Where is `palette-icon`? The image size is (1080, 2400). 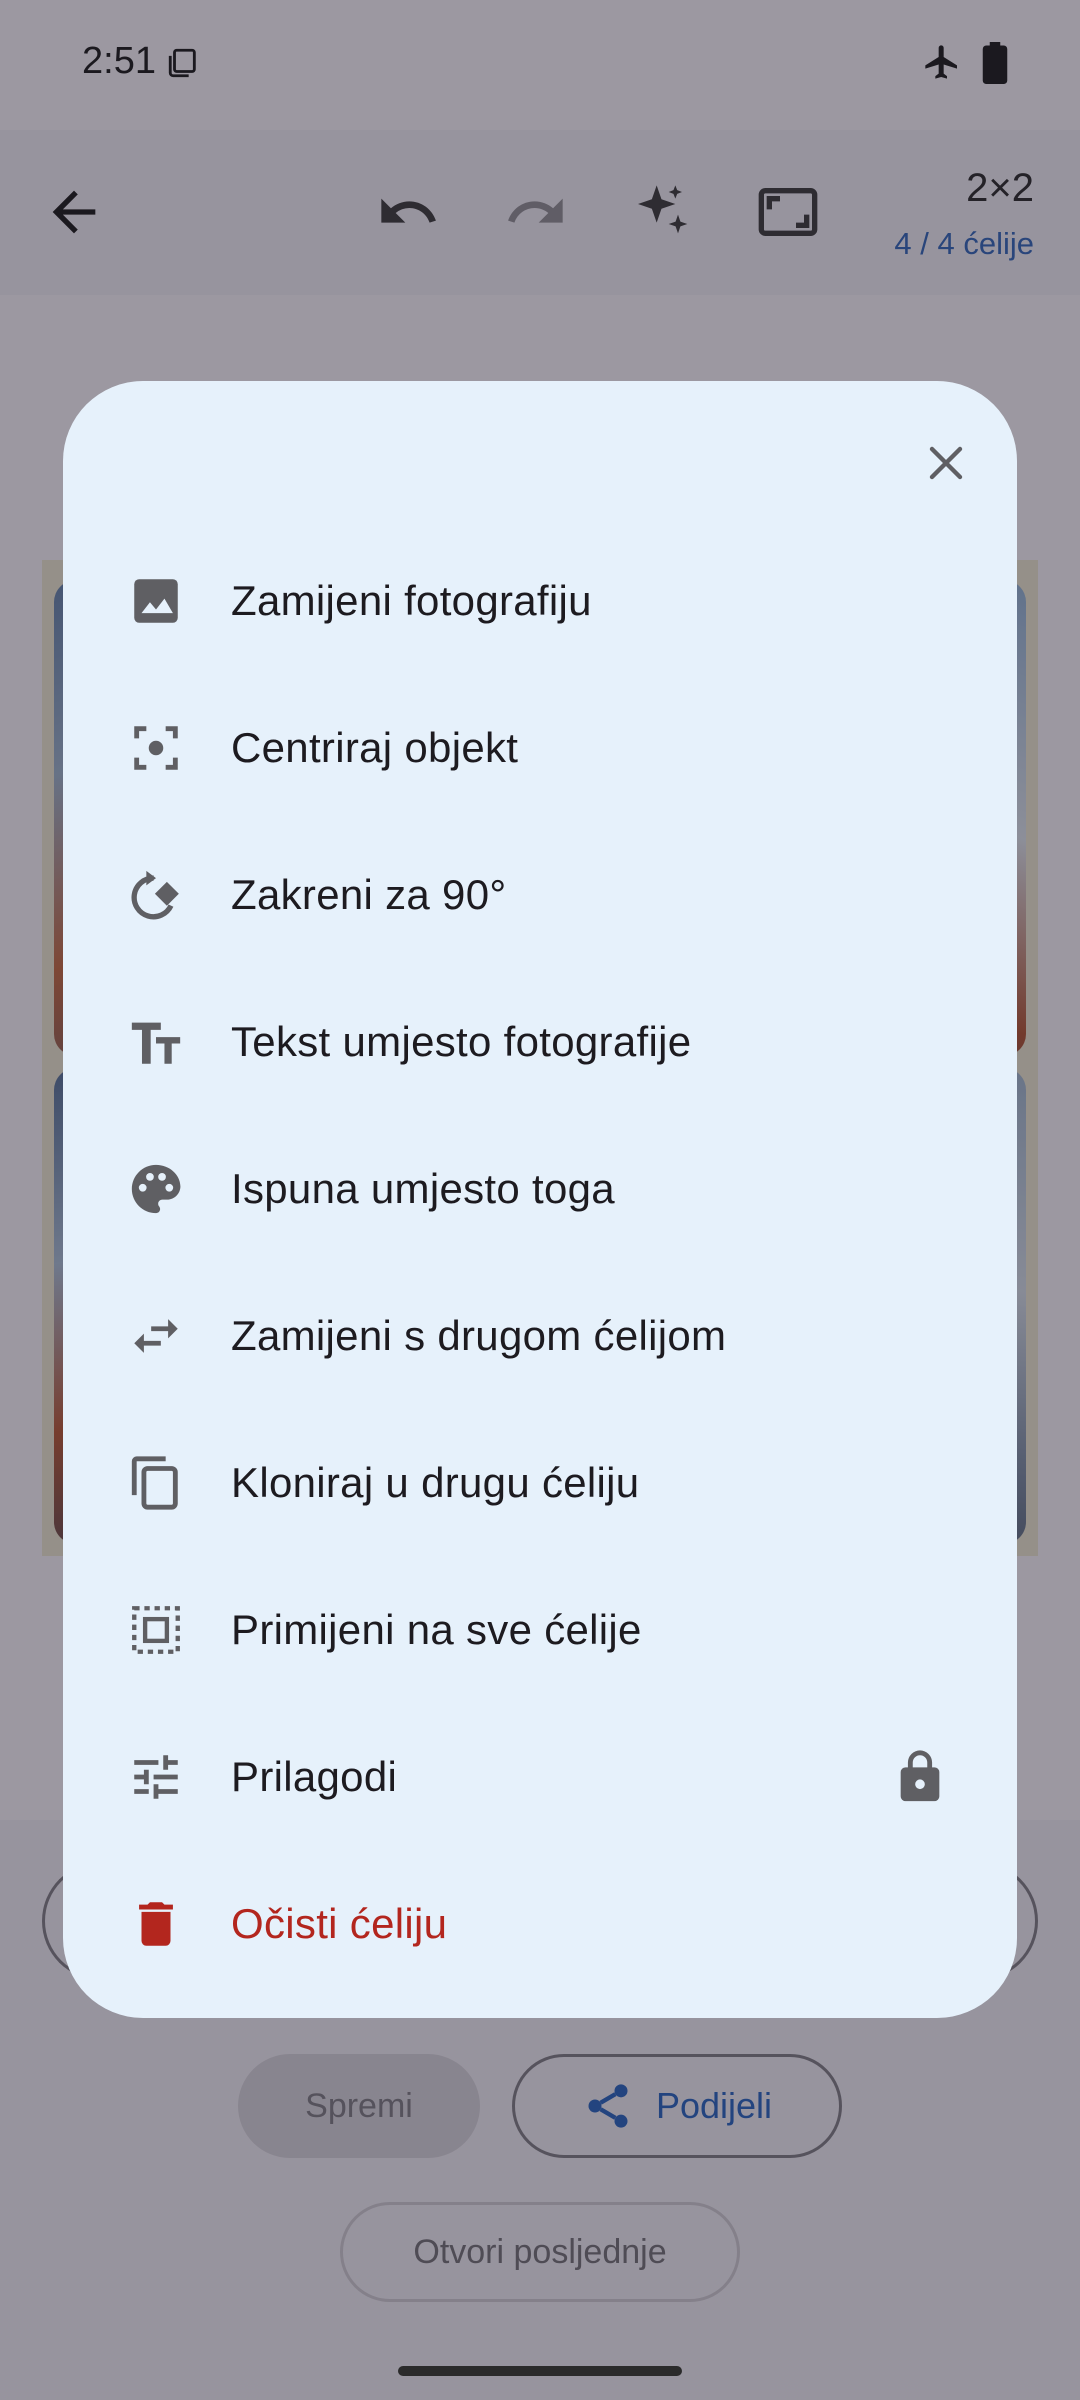 palette-icon is located at coordinates (156, 1189).